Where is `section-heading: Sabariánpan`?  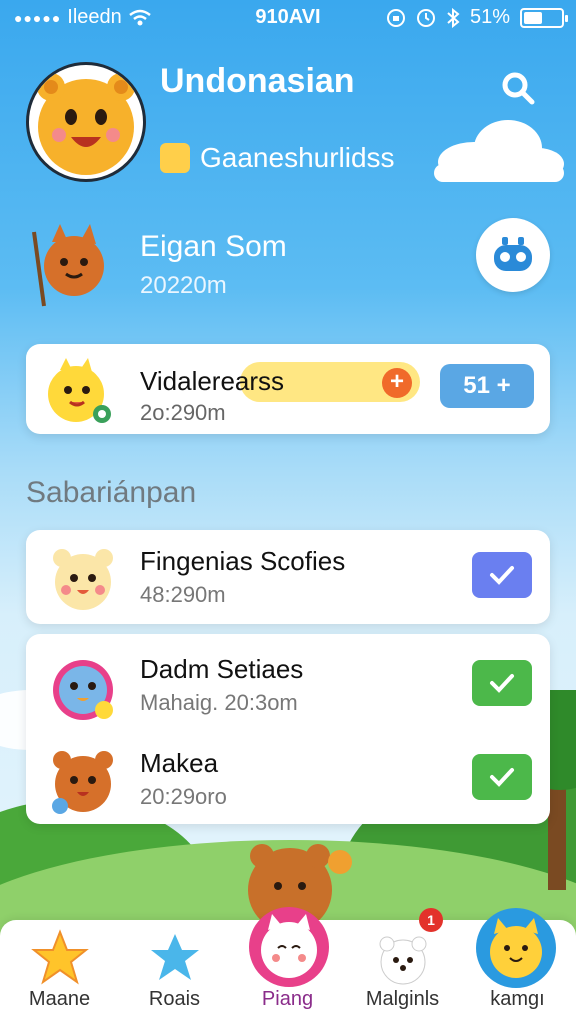 section-heading: Sabariánpan is located at coordinates (111, 492).